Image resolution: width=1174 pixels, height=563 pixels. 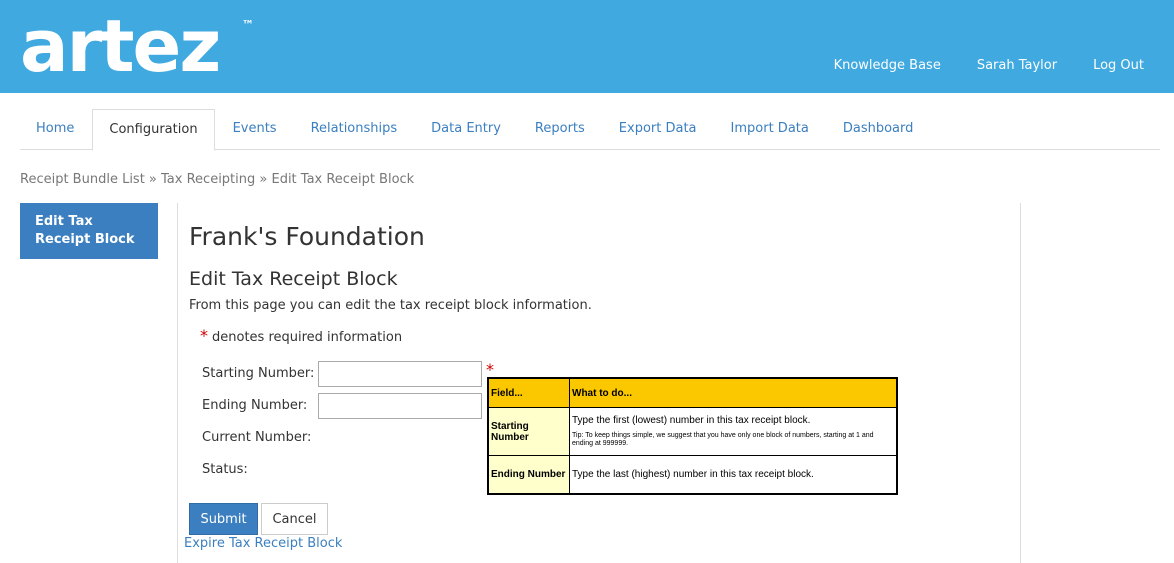 I want to click on required-note: * denotes required information, so click(x=301, y=335).